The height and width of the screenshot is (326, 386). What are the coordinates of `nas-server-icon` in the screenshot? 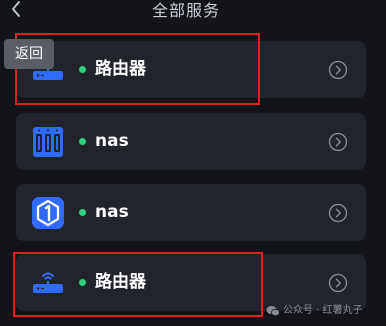 It's located at (48, 142).